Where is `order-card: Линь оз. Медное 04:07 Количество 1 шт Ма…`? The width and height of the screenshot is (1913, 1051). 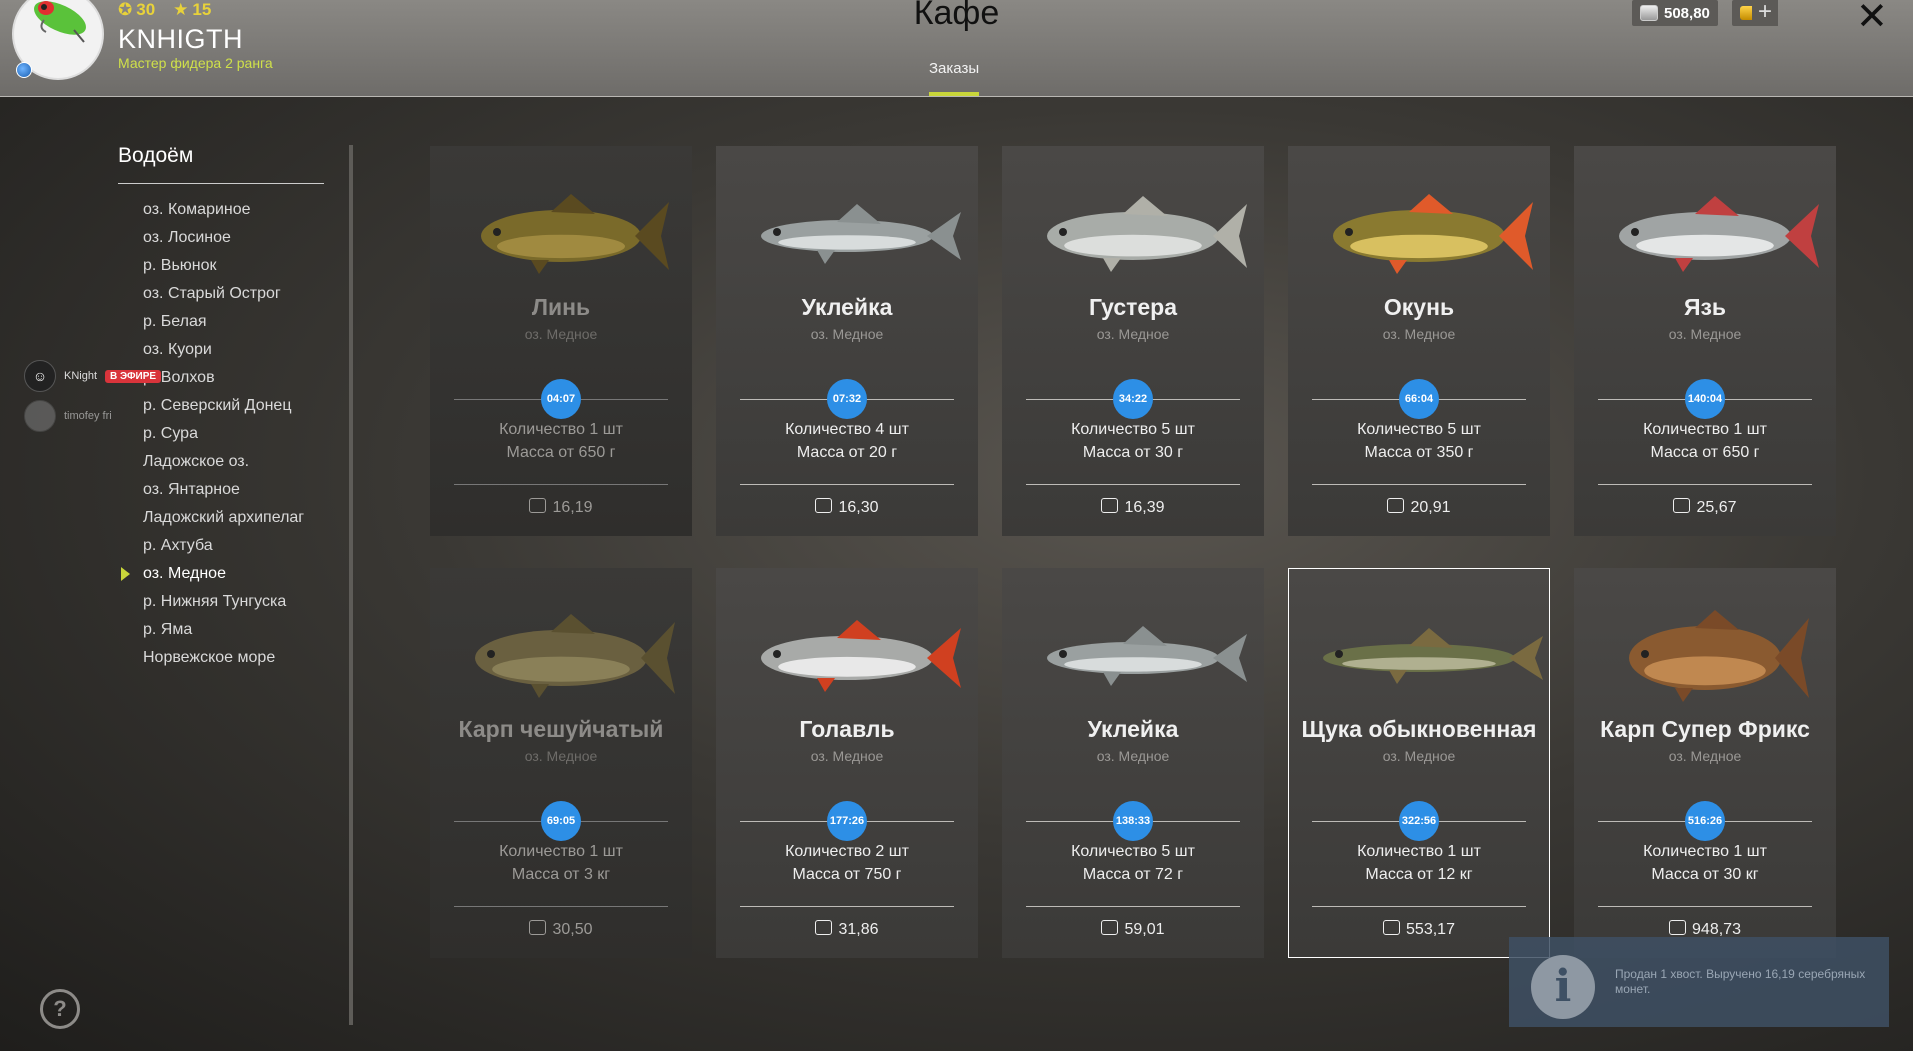
order-card: Линь оз. Медное 04:07 Количество 1 шт Ма… is located at coordinates (561, 341).